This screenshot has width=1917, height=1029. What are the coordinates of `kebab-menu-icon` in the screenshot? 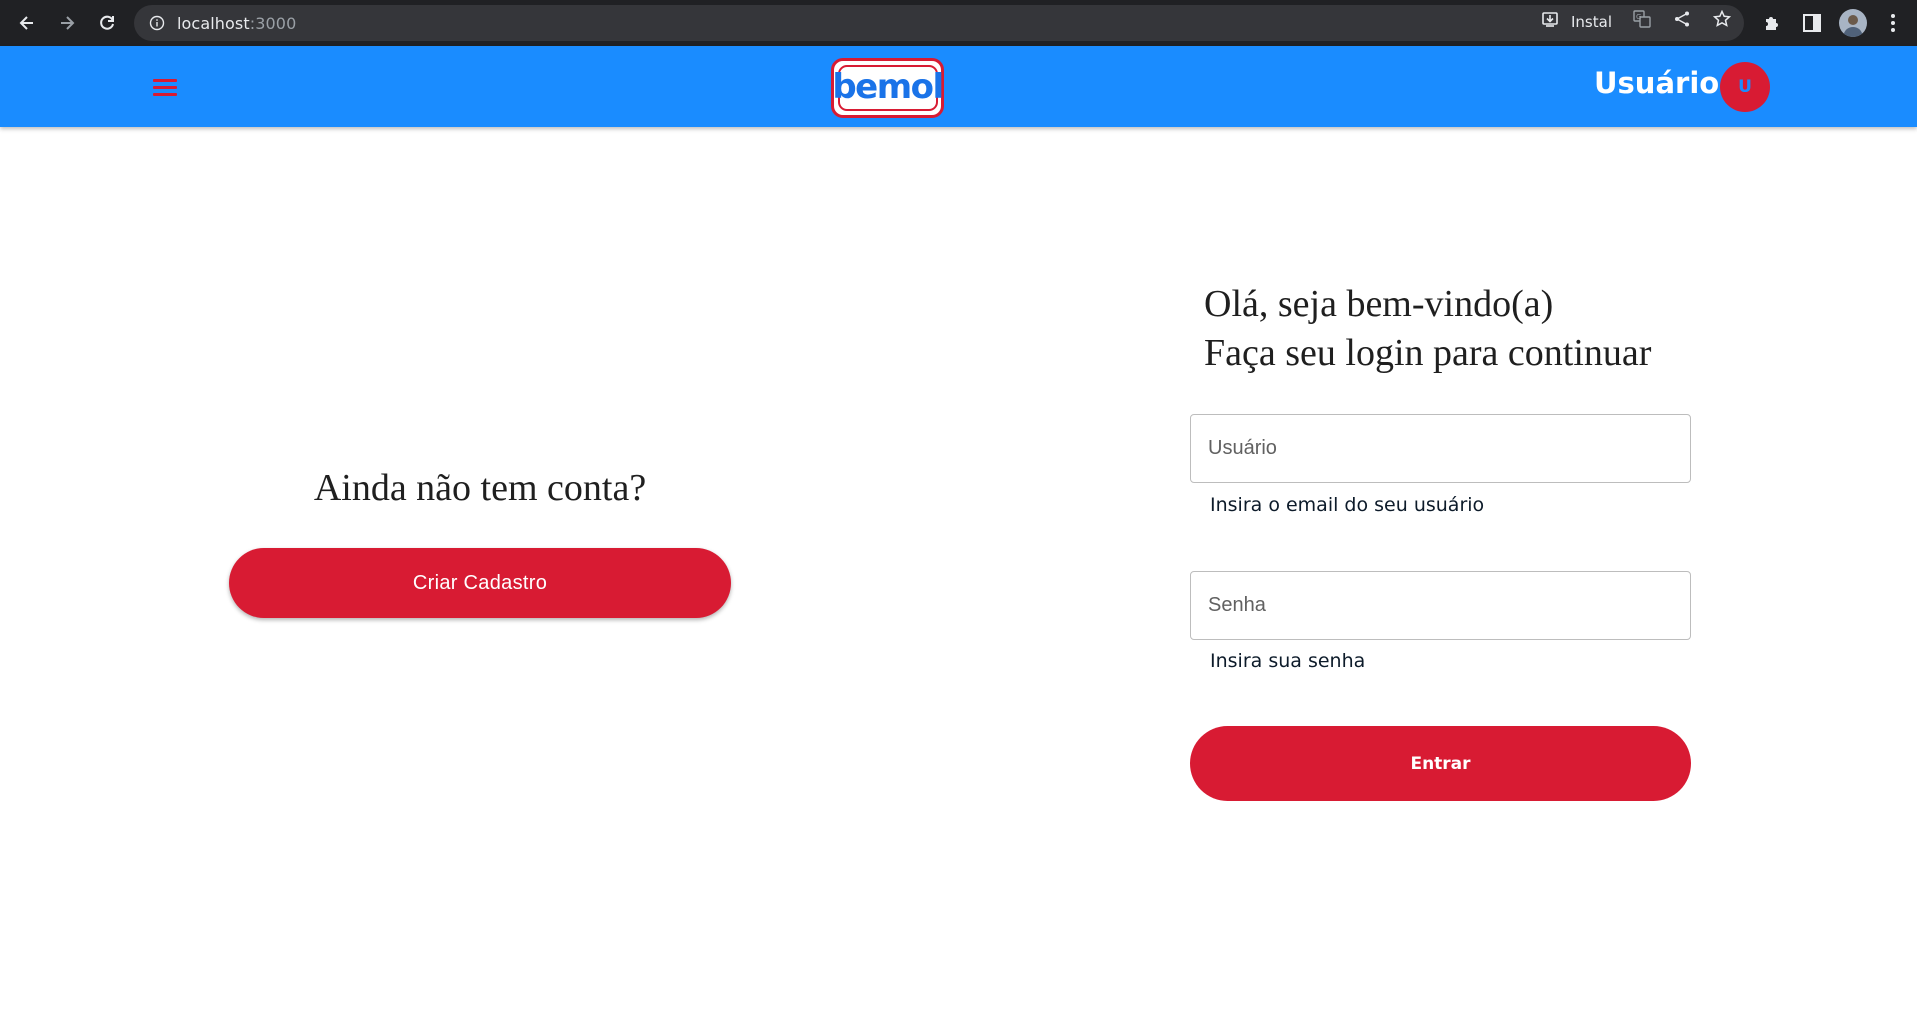 It's located at (1893, 23).